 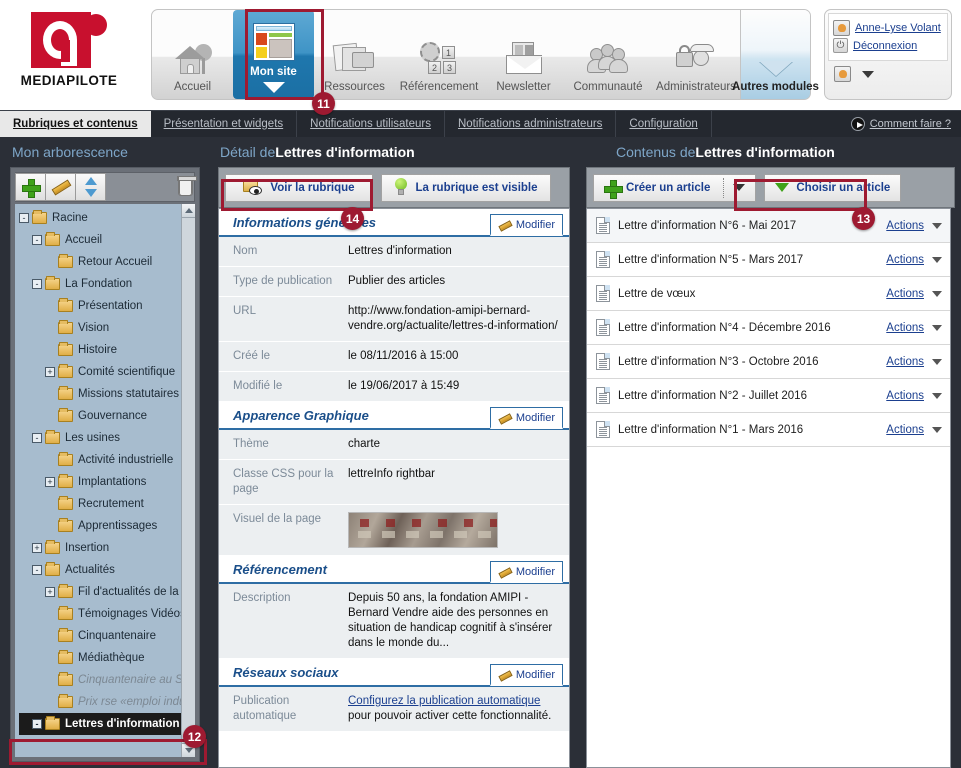 I want to click on tree-node: Missions statutaires, so click(x=101, y=394).